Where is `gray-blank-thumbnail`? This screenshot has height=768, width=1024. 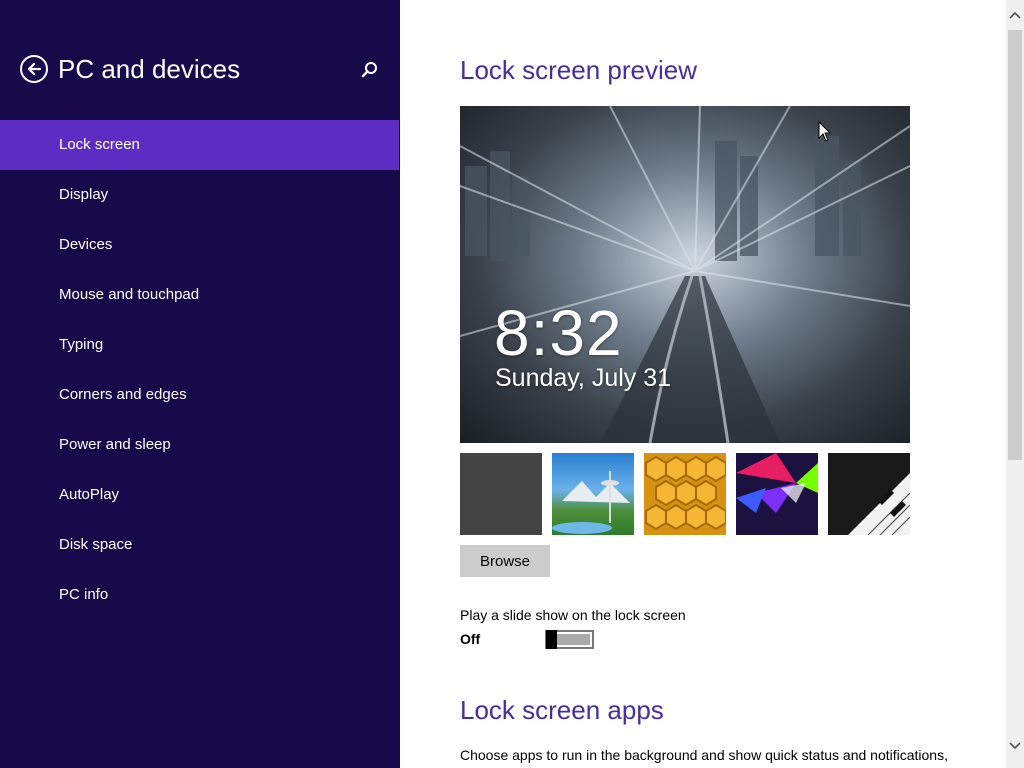 gray-blank-thumbnail is located at coordinates (501, 494).